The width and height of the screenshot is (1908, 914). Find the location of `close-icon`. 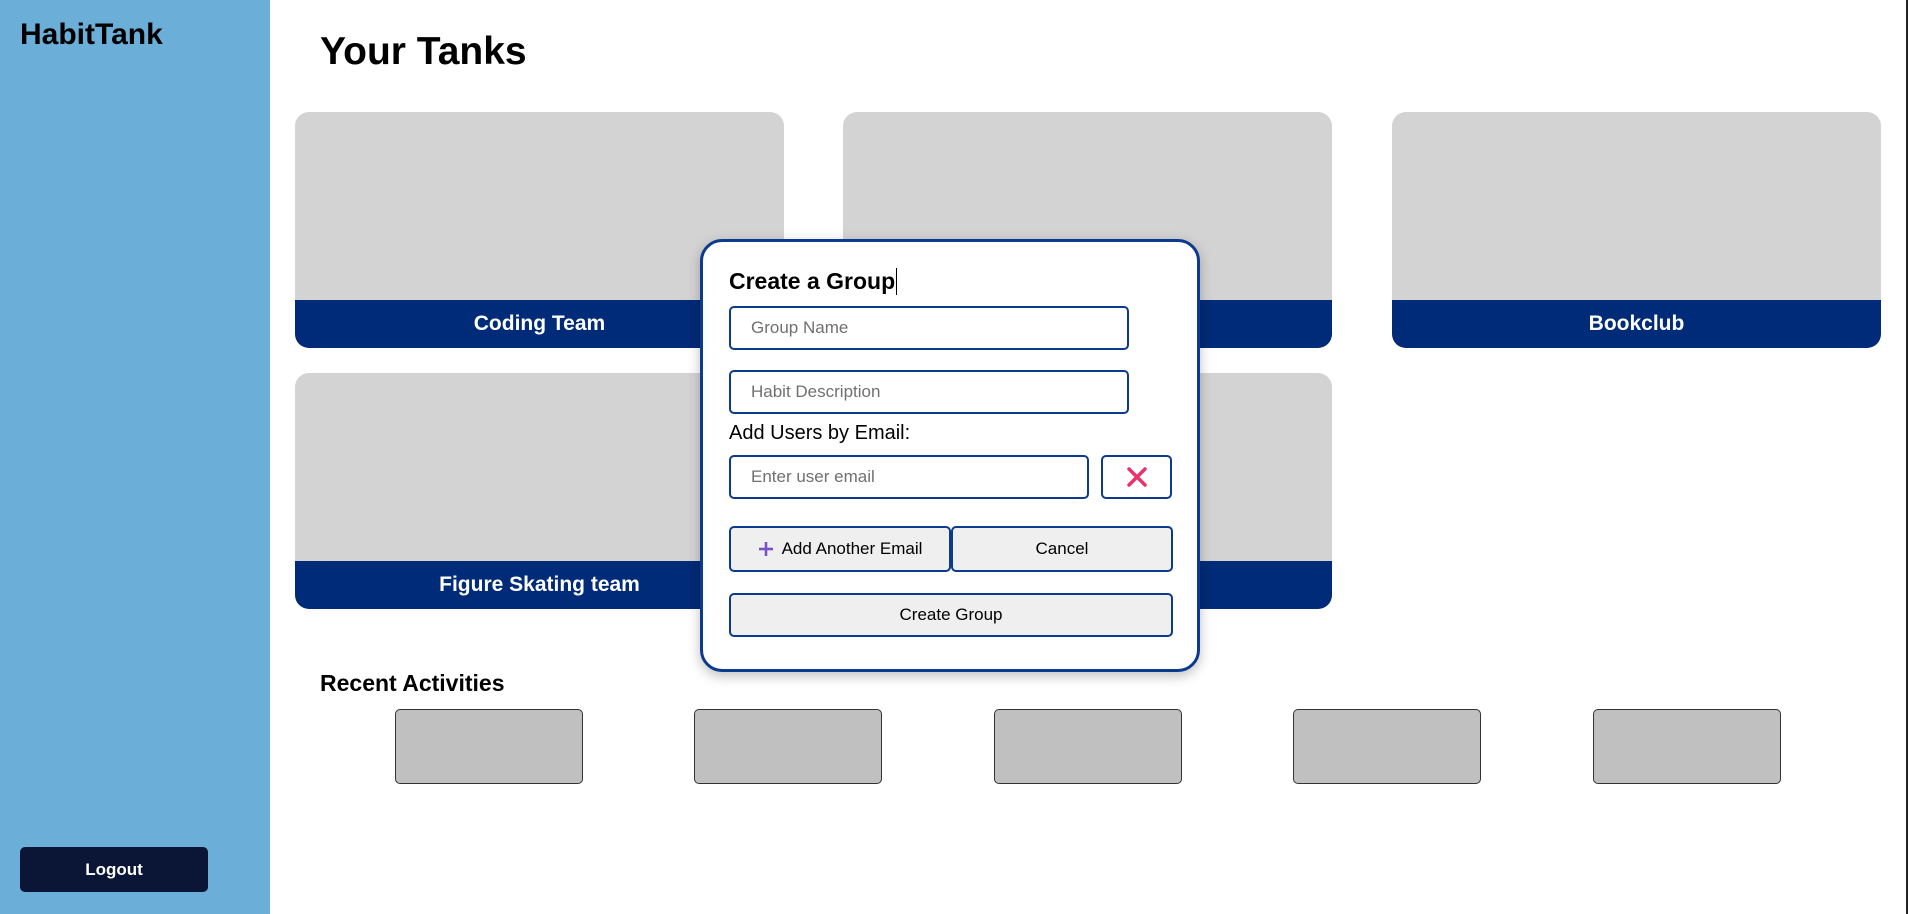

close-icon is located at coordinates (1136, 477).